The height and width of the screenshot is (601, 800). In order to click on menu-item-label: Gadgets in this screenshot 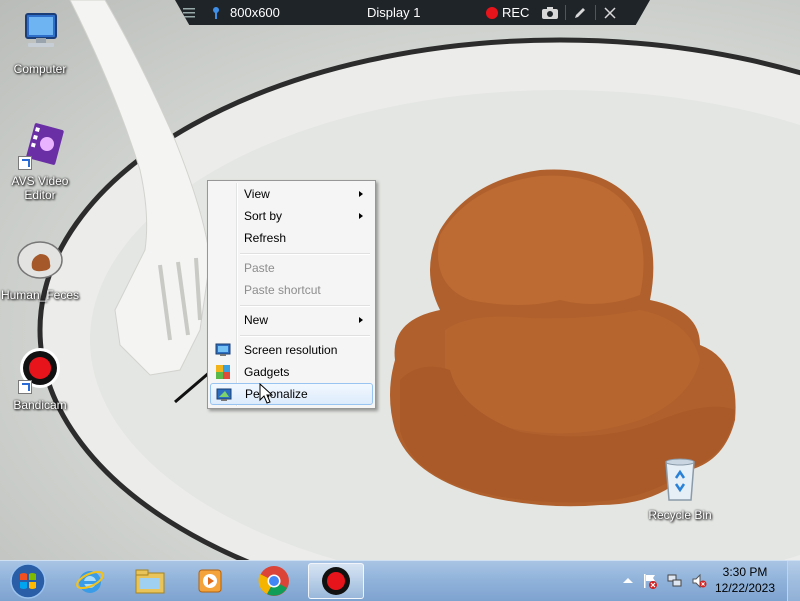, I will do `click(267, 372)`.